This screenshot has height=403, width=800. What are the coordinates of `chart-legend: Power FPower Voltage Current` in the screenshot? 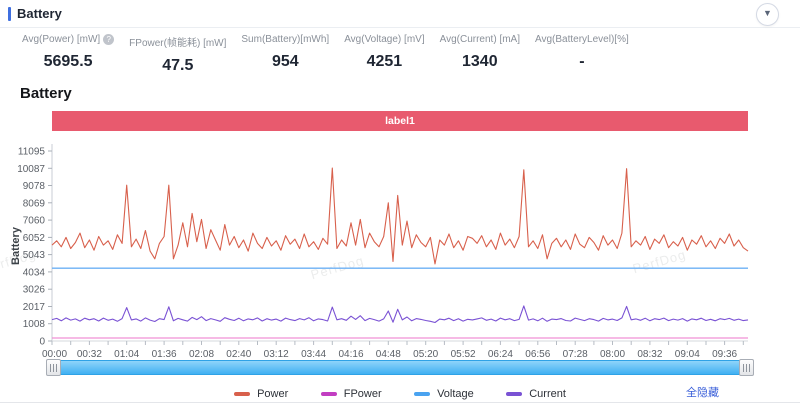 It's located at (400, 392).